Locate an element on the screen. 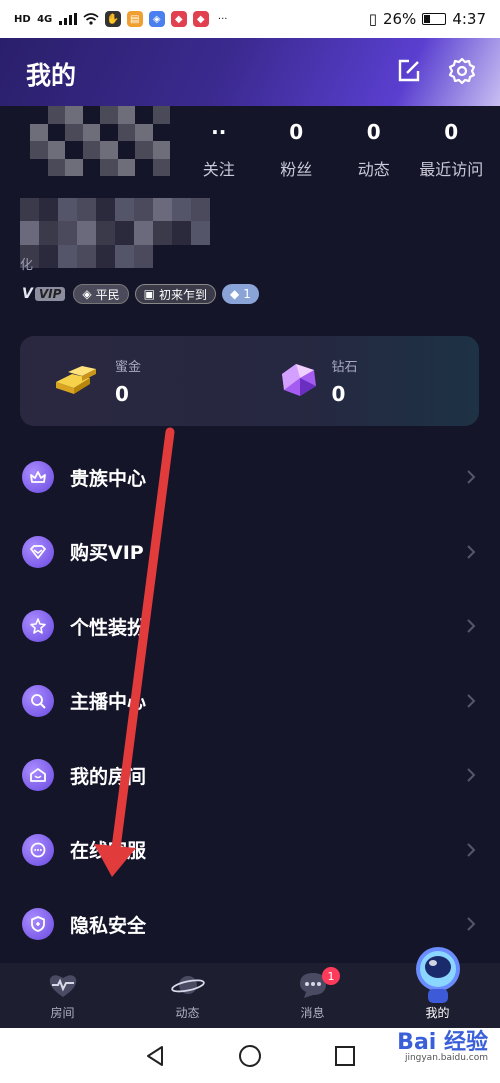 The width and height of the screenshot is (500, 1083). page-title: 我的 is located at coordinates (51, 75).